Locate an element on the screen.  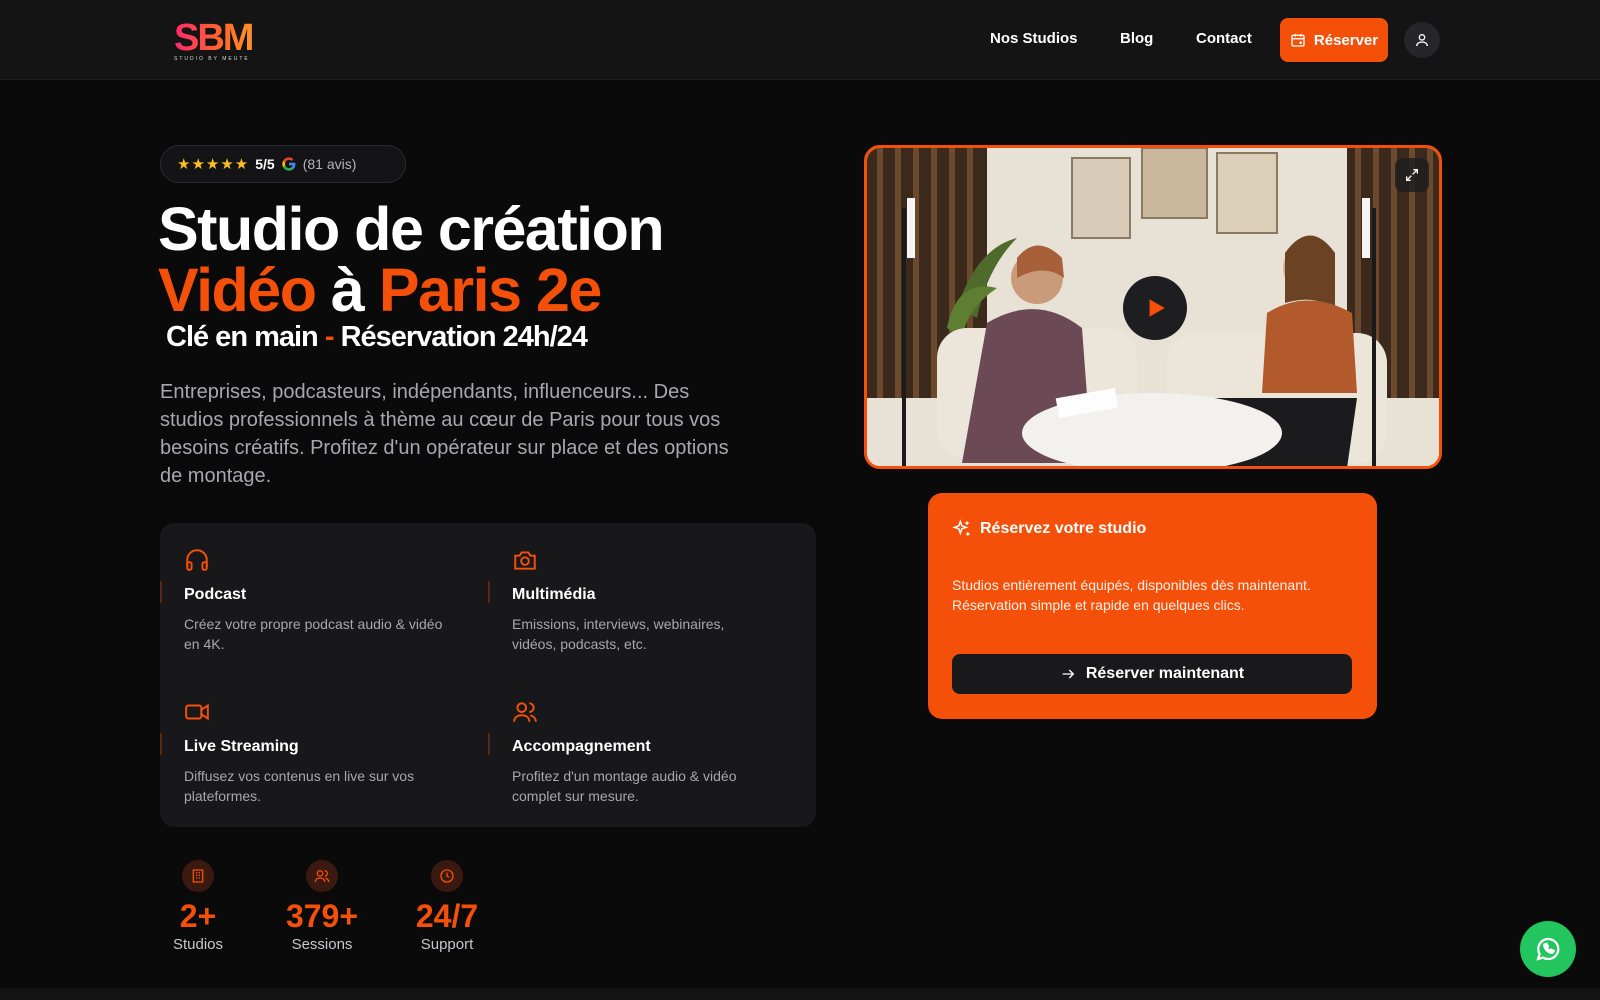
calendar-icon is located at coordinates (1298, 40).